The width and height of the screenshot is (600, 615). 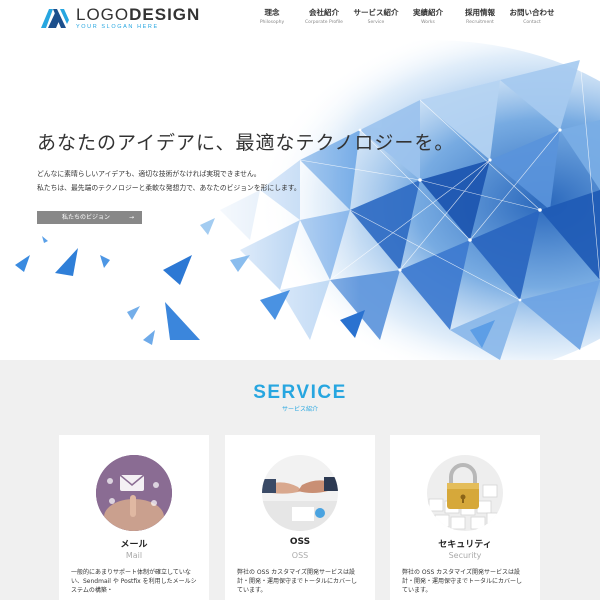 I want to click on nav-sublabel: Works, so click(x=428, y=22).